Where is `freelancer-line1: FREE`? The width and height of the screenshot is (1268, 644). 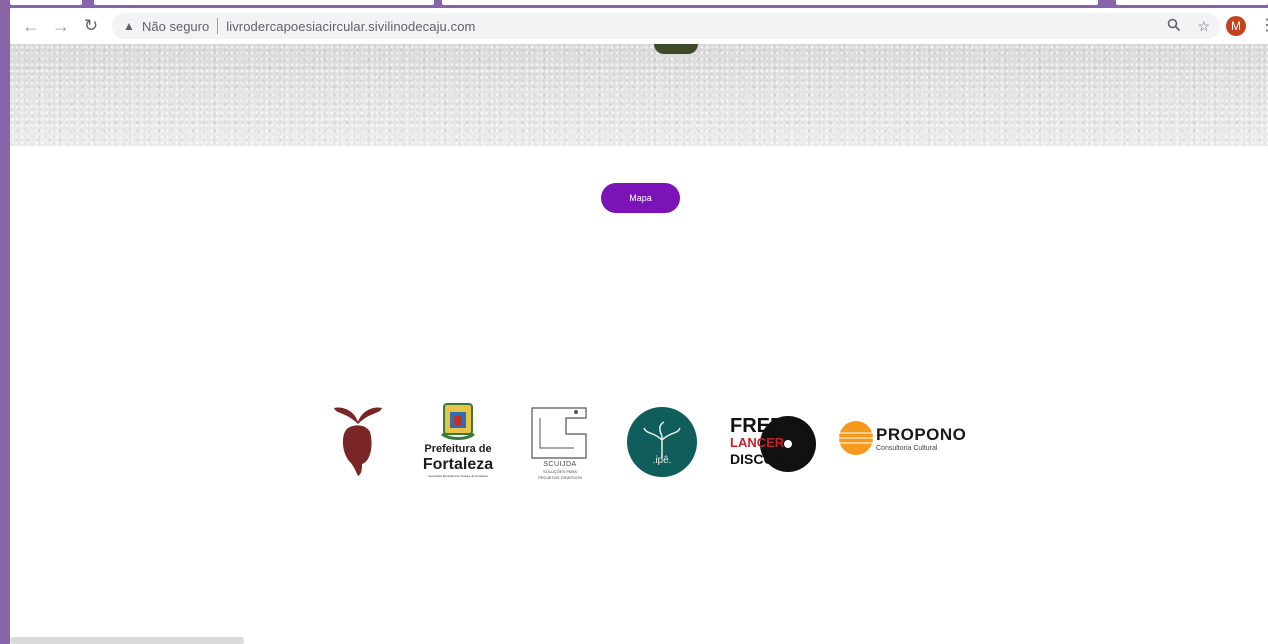 freelancer-line1: FREE is located at coordinates (757, 426).